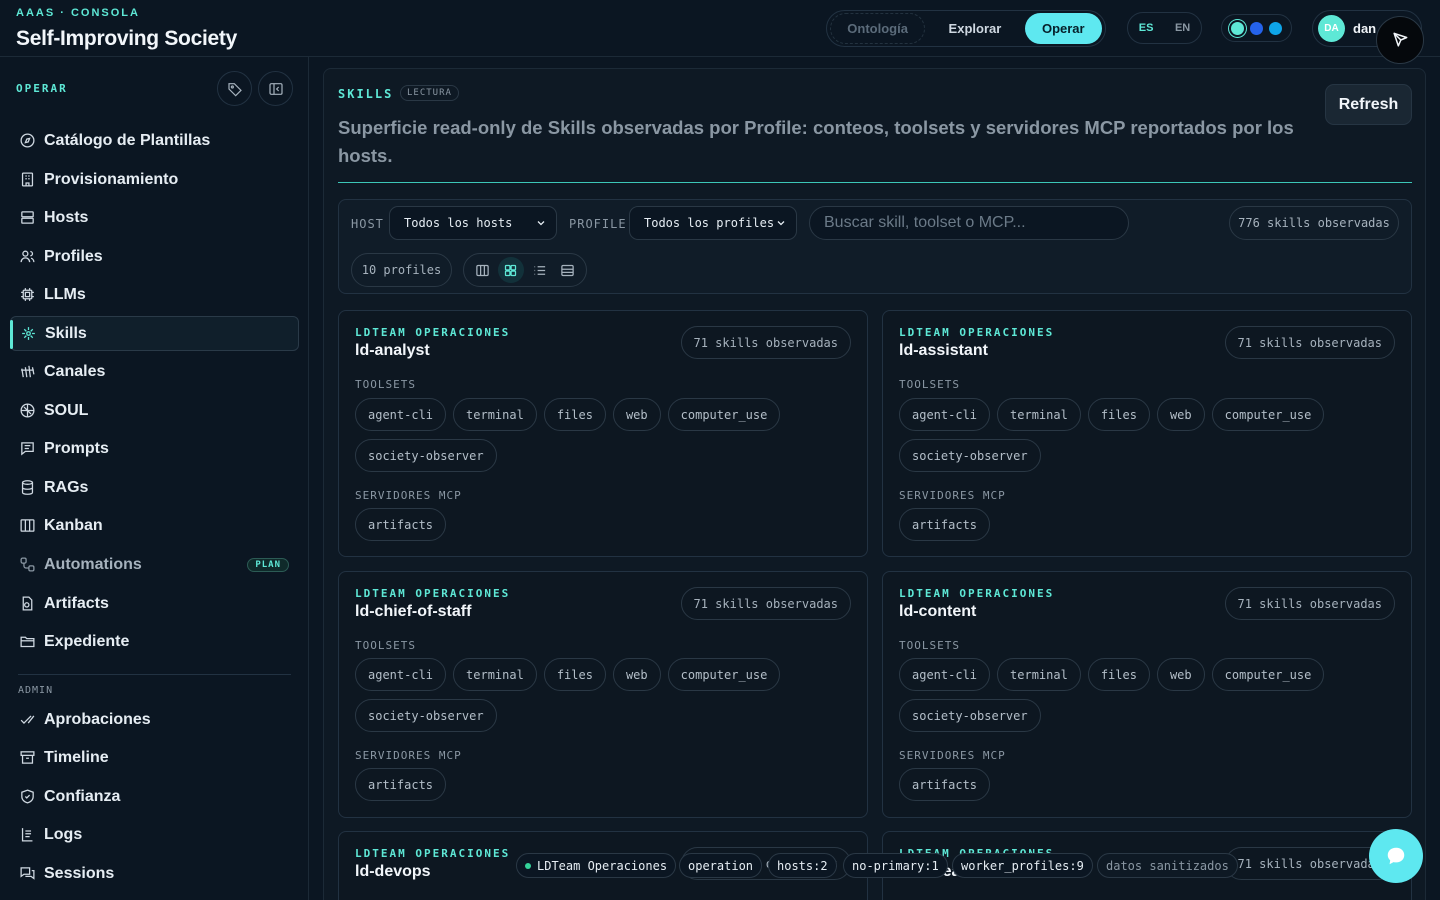 The width and height of the screenshot is (1440, 900). What do you see at coordinates (66, 333) in the screenshot?
I see `sidebar-item-label: Skills` at bounding box center [66, 333].